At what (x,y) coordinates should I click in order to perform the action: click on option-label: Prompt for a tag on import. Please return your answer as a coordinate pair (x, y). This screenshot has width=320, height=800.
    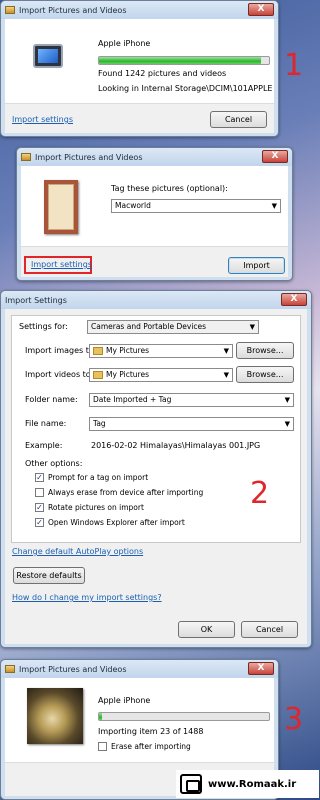
    Looking at the image, I should click on (98, 477).